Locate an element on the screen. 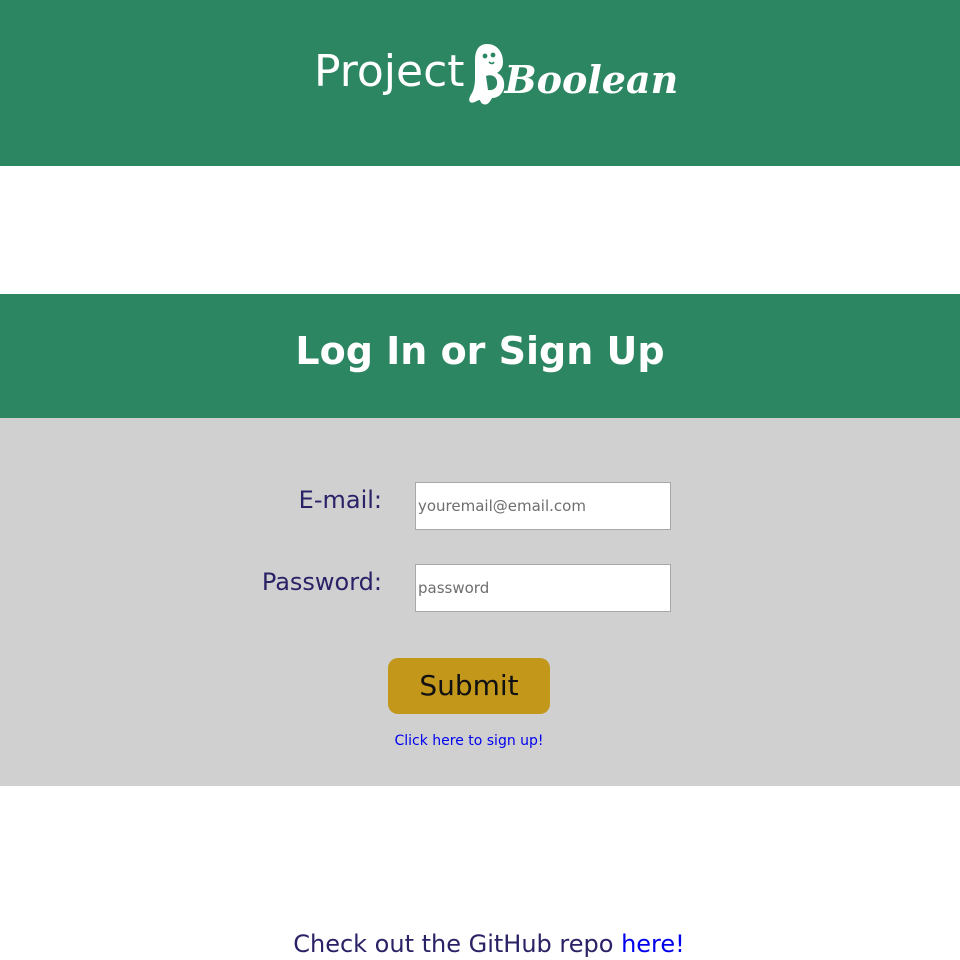 The image size is (960, 960). footer-text: Check out the GitHub repo is located at coordinates (457, 944).